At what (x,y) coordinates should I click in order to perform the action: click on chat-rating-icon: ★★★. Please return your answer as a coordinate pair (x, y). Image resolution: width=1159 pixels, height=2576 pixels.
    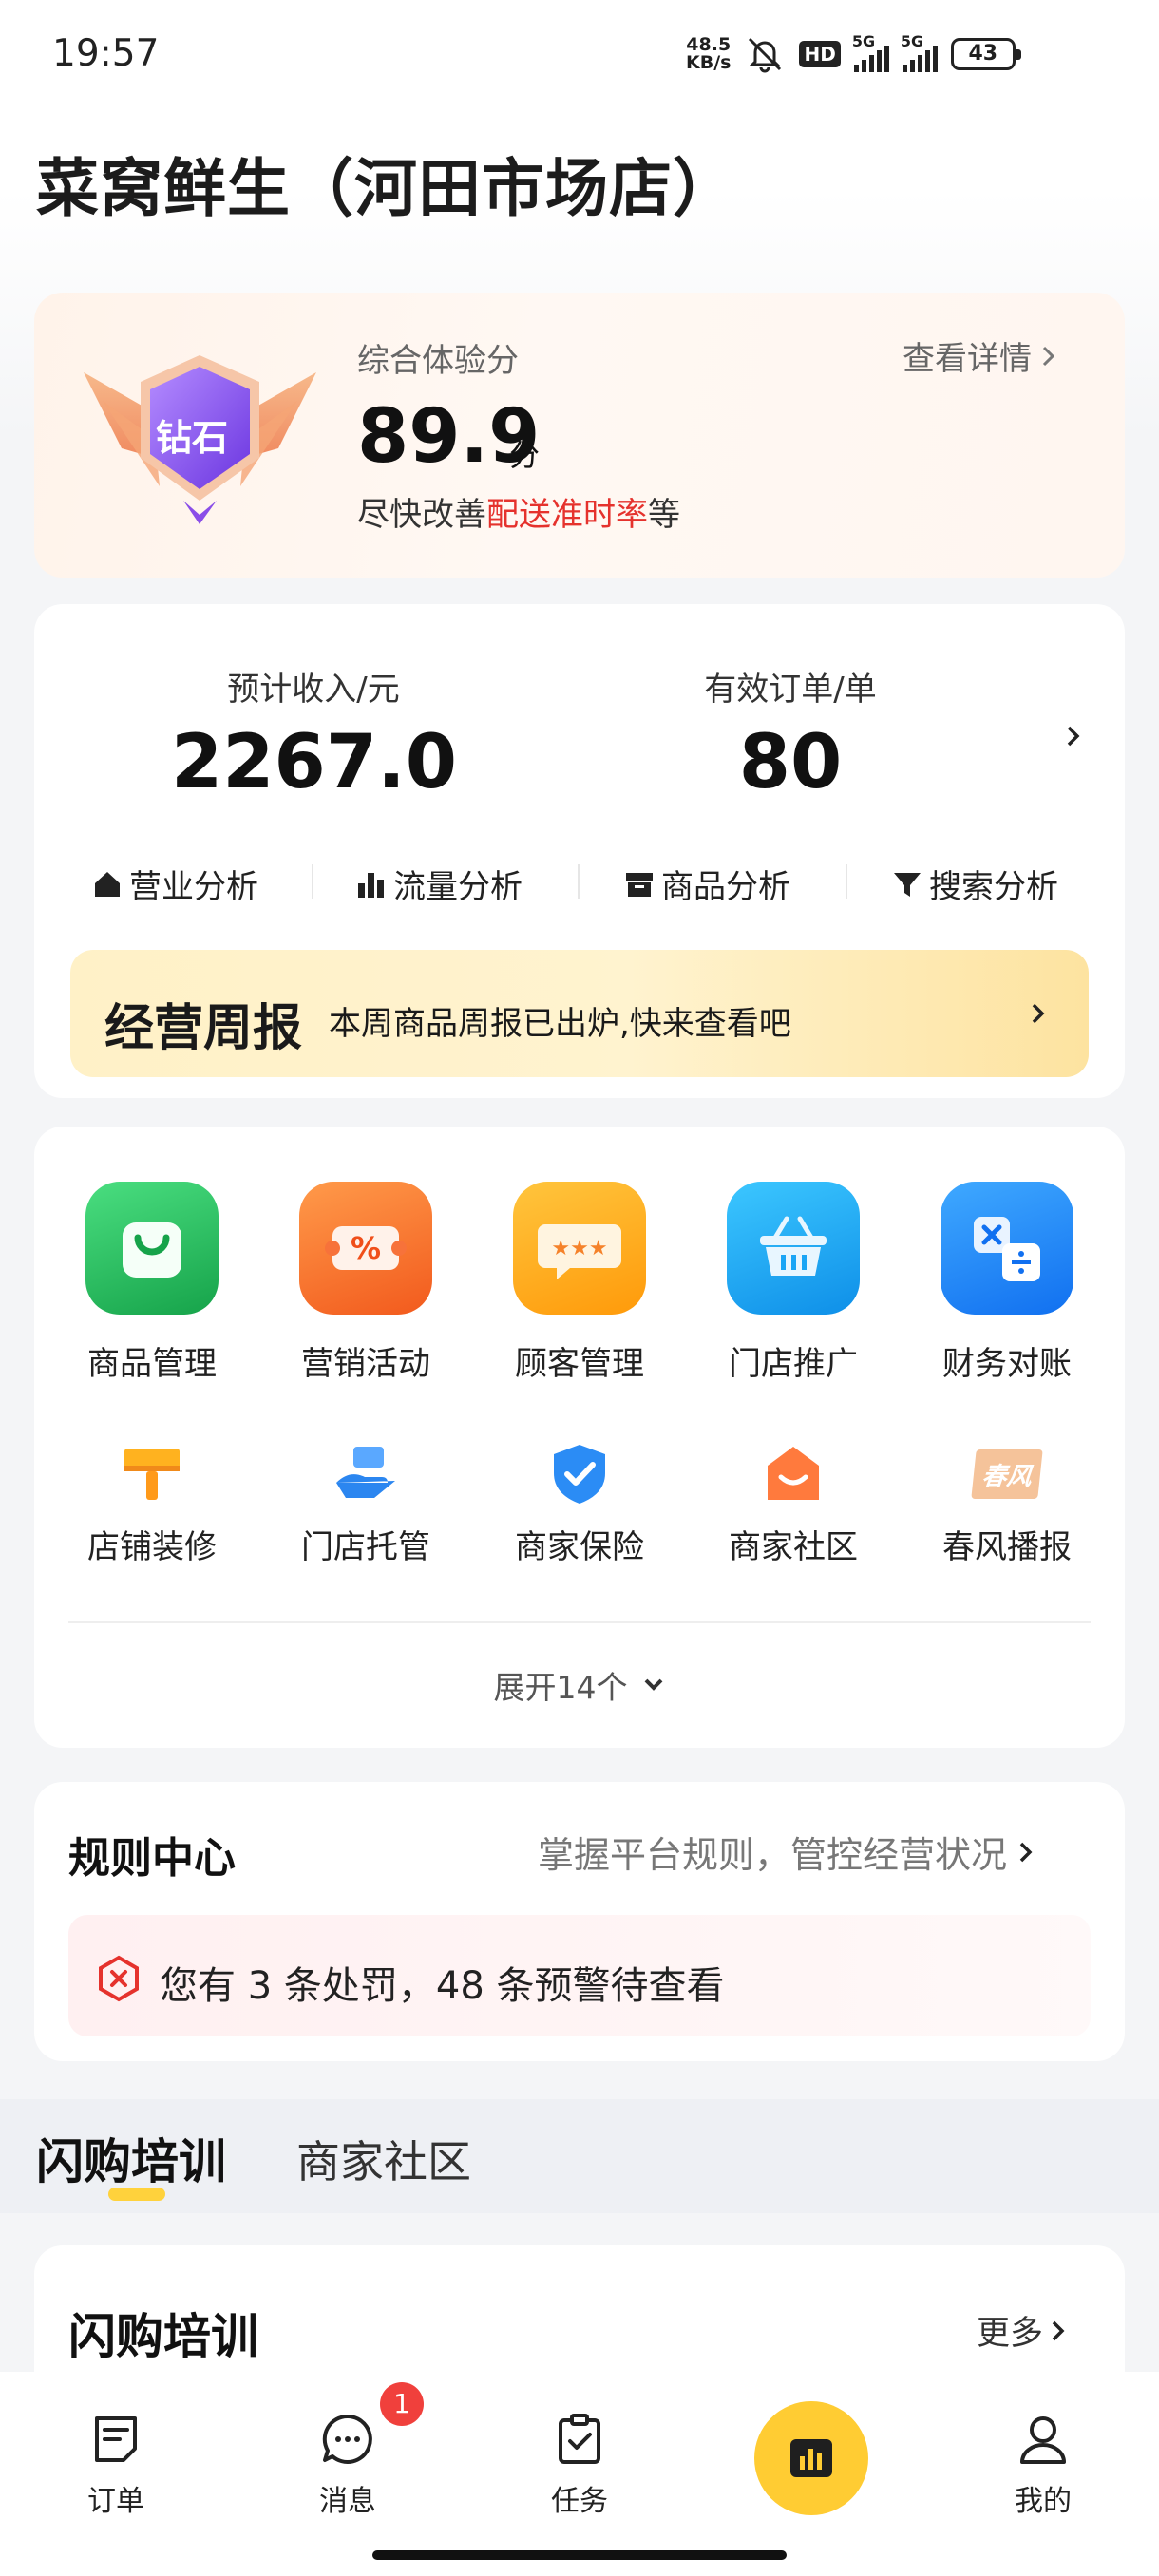
    Looking at the image, I should click on (579, 1248).